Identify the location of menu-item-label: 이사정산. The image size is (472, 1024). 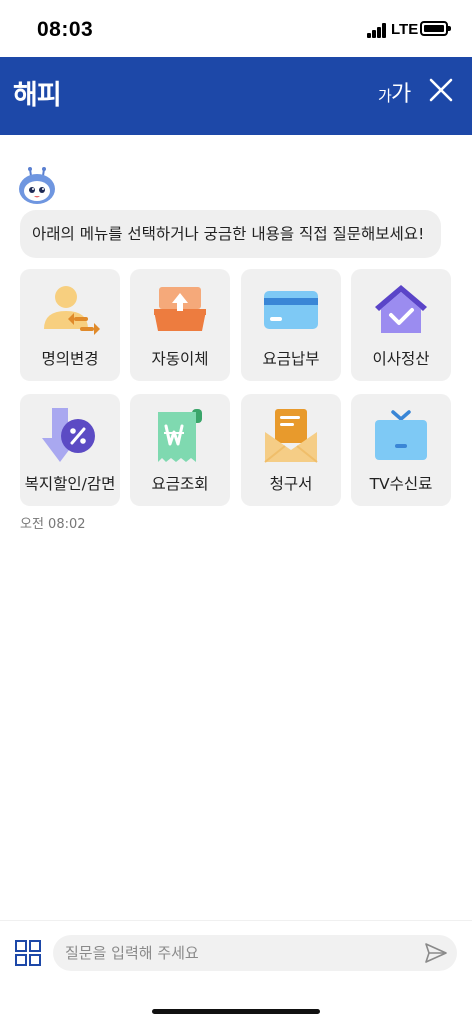
(401, 359).